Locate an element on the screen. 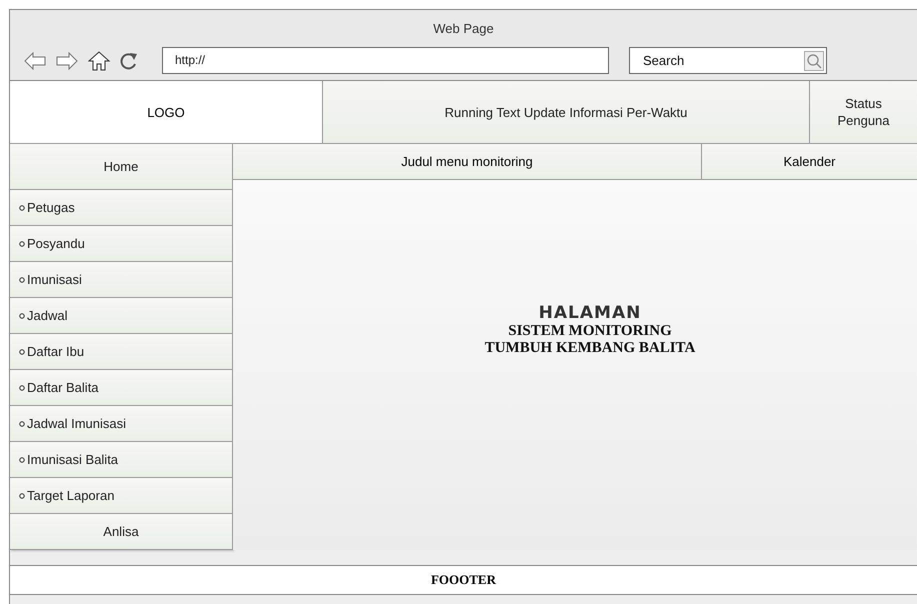  calendar-tab: Kalender is located at coordinates (809, 161).